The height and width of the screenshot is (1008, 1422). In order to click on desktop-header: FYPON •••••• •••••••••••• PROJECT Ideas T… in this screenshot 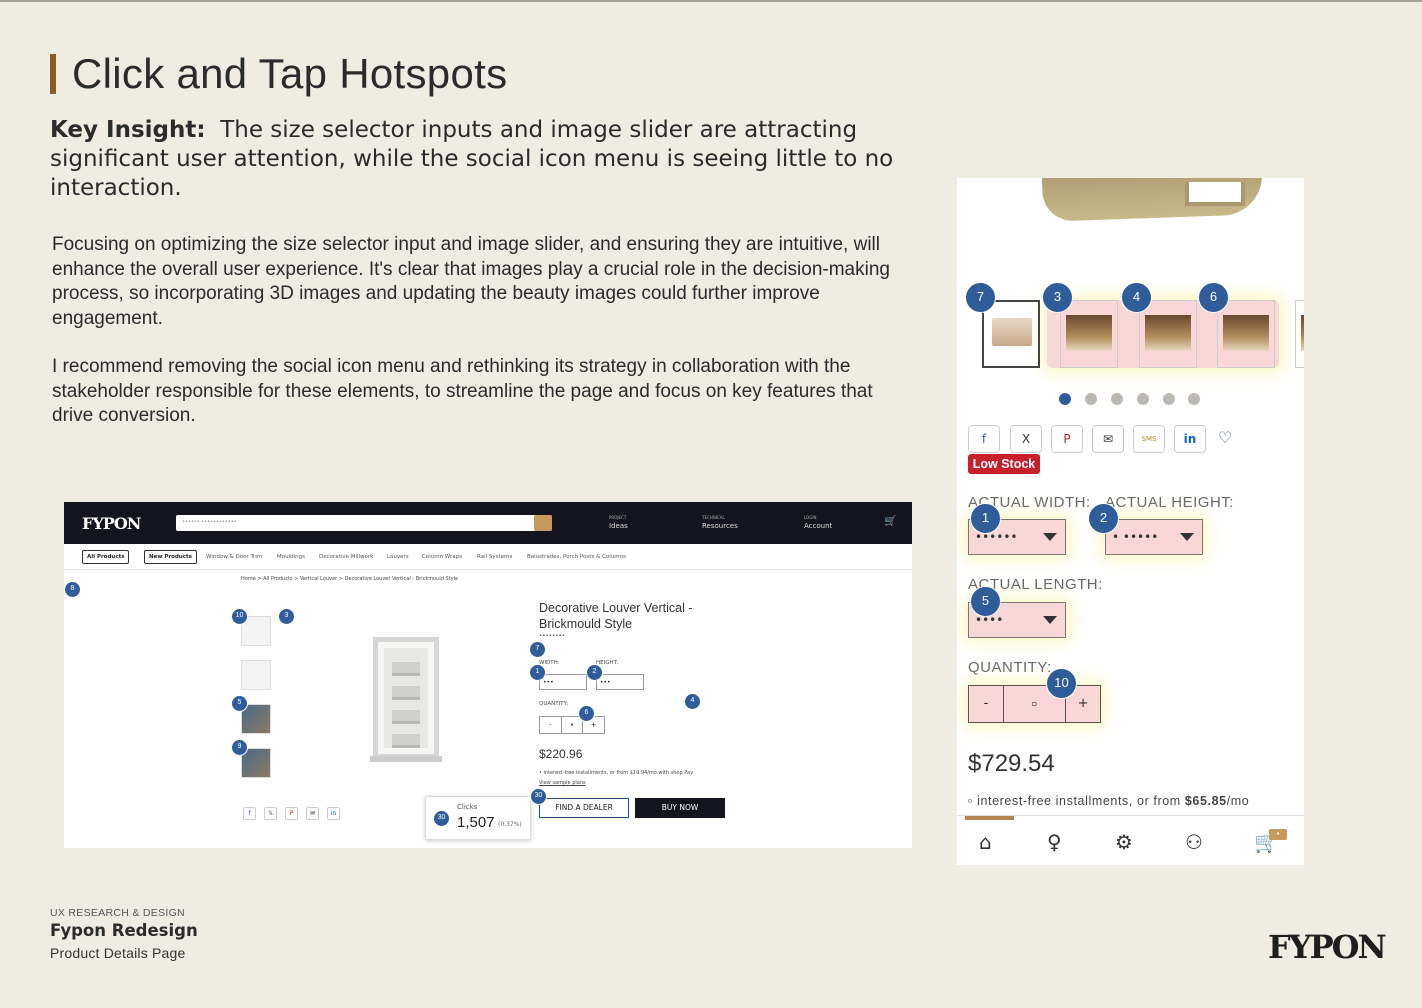, I will do `click(488, 523)`.